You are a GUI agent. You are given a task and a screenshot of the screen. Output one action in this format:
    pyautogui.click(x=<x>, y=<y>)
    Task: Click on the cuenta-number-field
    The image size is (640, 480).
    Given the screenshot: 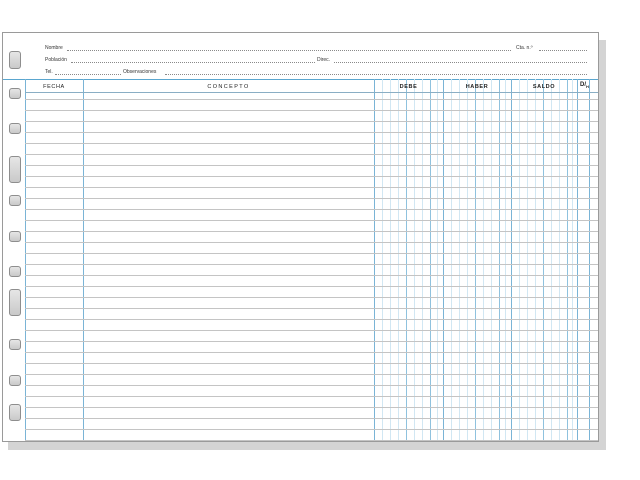 What is the action you would take?
    pyautogui.click(x=563, y=50)
    